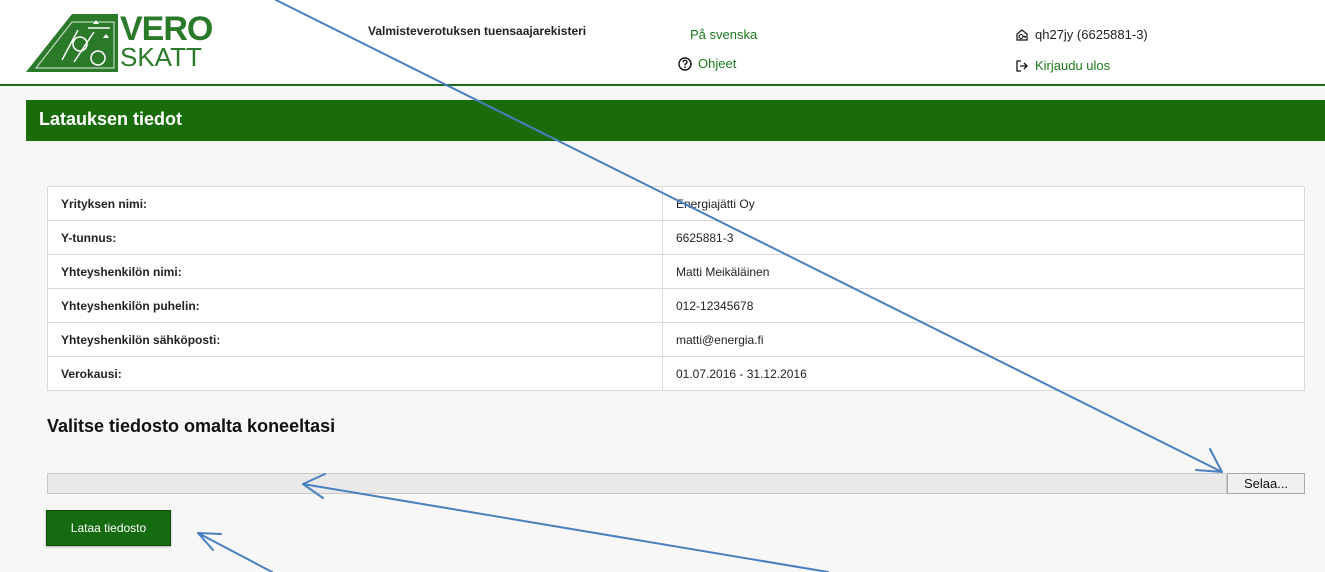 The image size is (1325, 572). I want to click on row-label: Yhteyshenkilön nimi:, so click(355, 271).